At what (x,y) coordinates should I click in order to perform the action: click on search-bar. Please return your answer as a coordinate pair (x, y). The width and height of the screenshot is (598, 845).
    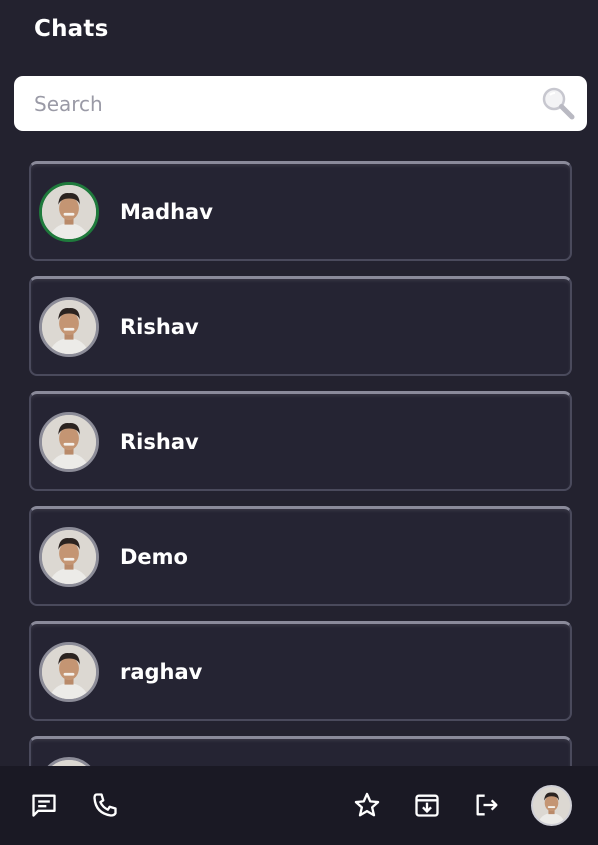
    Looking at the image, I should click on (300, 103).